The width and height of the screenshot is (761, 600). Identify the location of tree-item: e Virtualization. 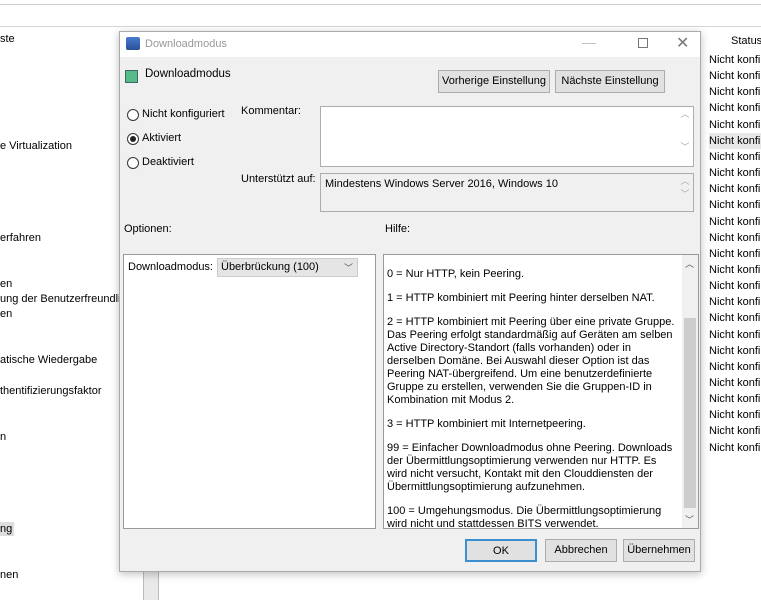
(36, 146).